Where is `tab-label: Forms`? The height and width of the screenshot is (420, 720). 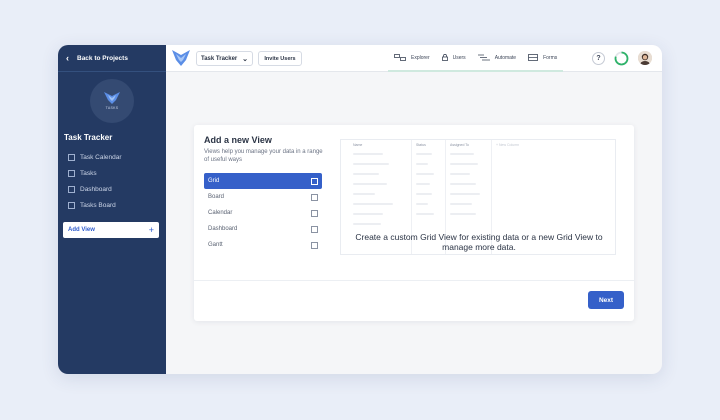
tab-label: Forms is located at coordinates (550, 57).